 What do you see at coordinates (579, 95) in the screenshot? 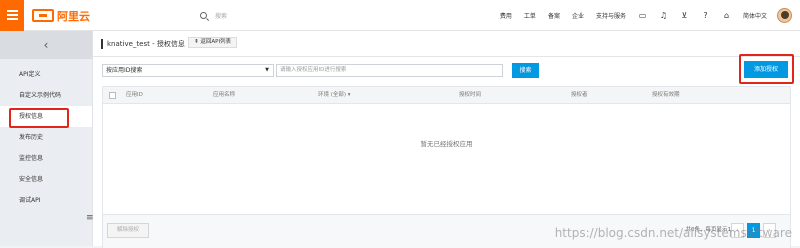
I see `column-authorizer: 授权者` at bounding box center [579, 95].